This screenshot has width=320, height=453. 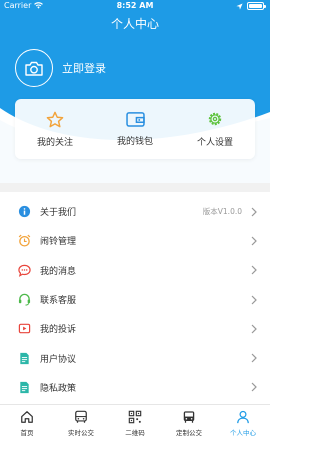 I want to click on menu-item-alarm: 闹铃管理, so click(x=135, y=240).